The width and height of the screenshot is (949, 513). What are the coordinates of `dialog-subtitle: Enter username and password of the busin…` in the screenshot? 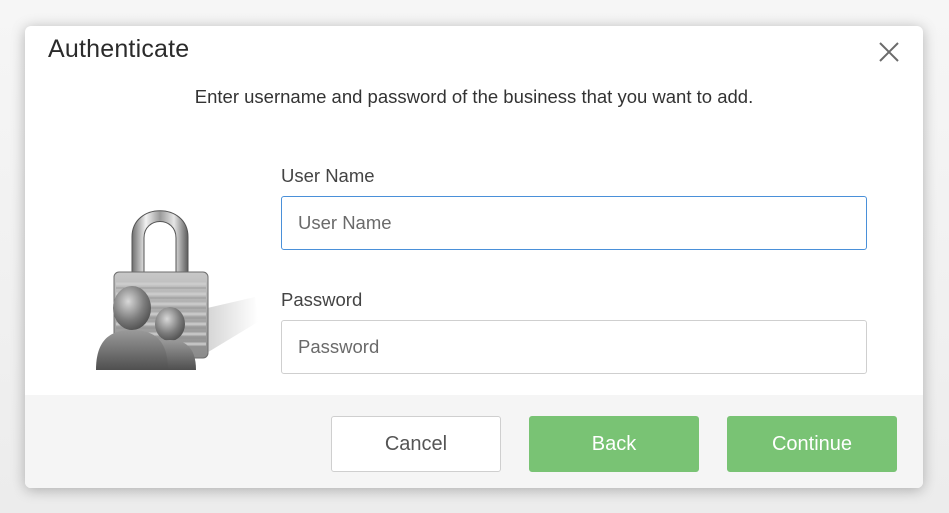 It's located at (474, 96).